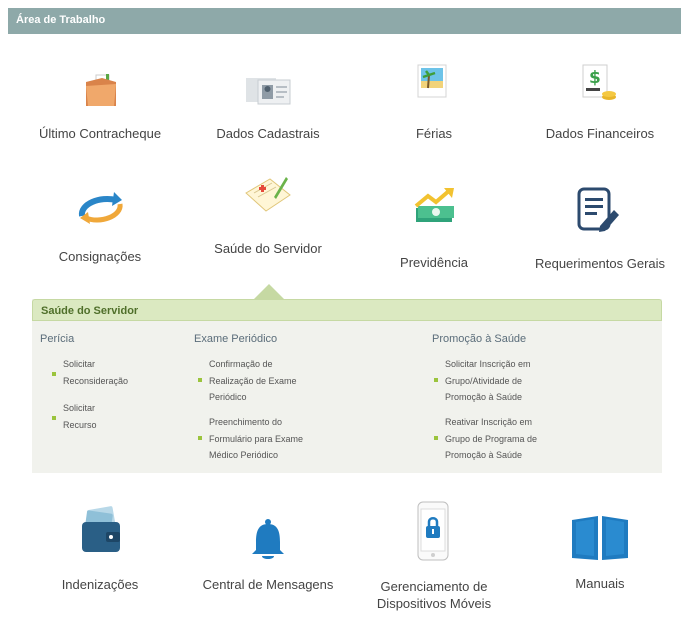  What do you see at coordinates (80, 416) in the screenshot?
I see `link-solicitar-recurso: Solicitar Recurso` at bounding box center [80, 416].